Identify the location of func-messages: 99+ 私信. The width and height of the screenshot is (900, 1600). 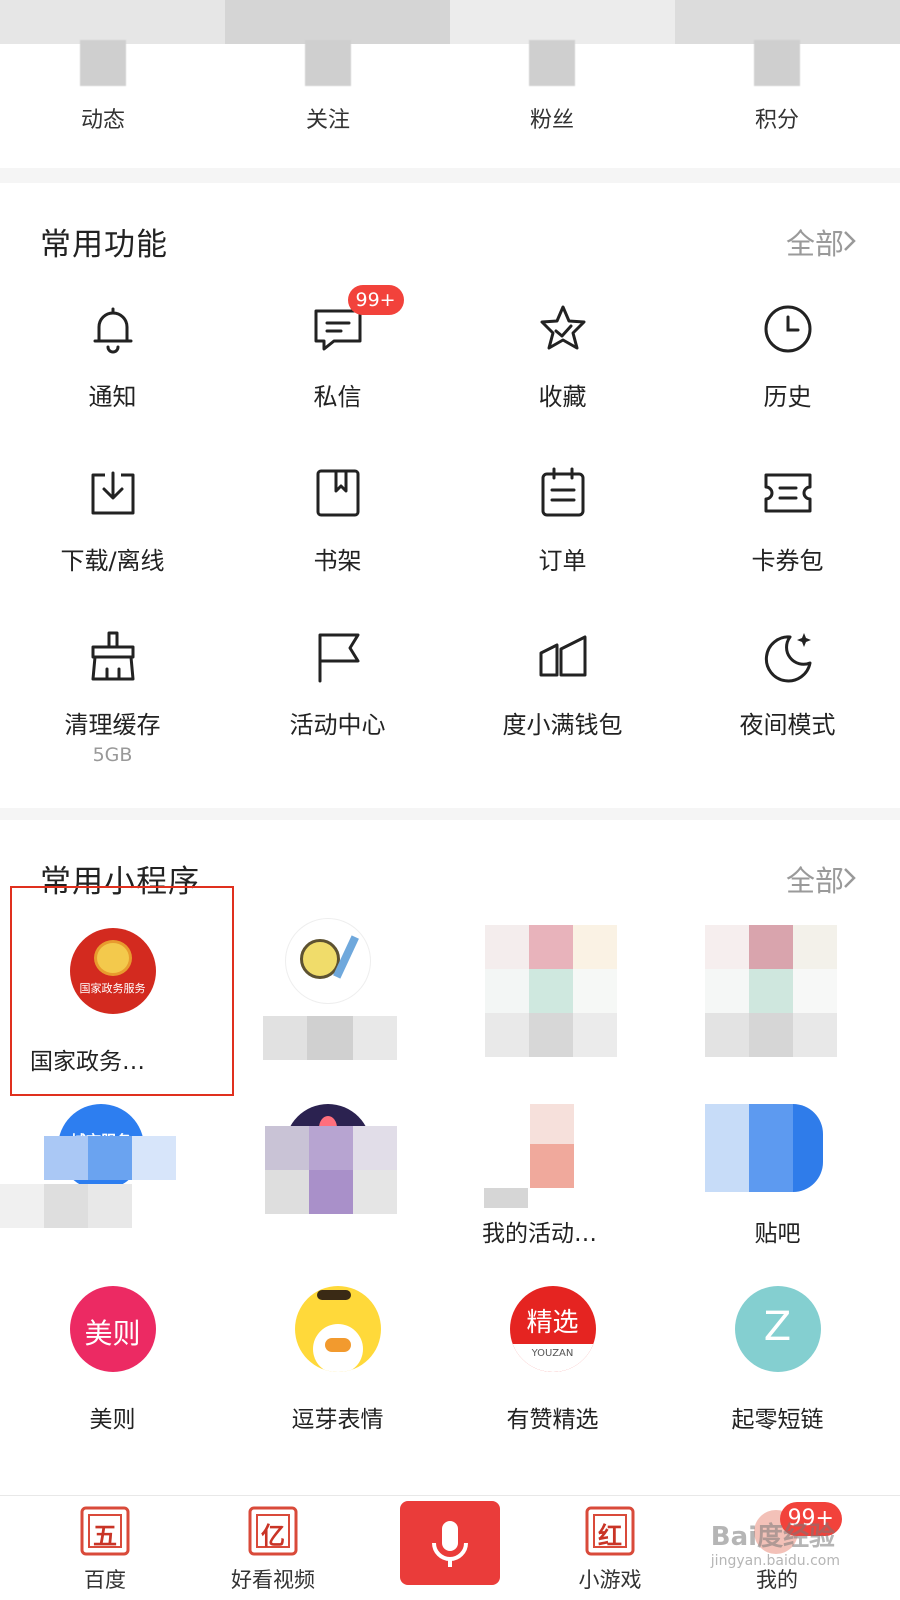
(337, 348).